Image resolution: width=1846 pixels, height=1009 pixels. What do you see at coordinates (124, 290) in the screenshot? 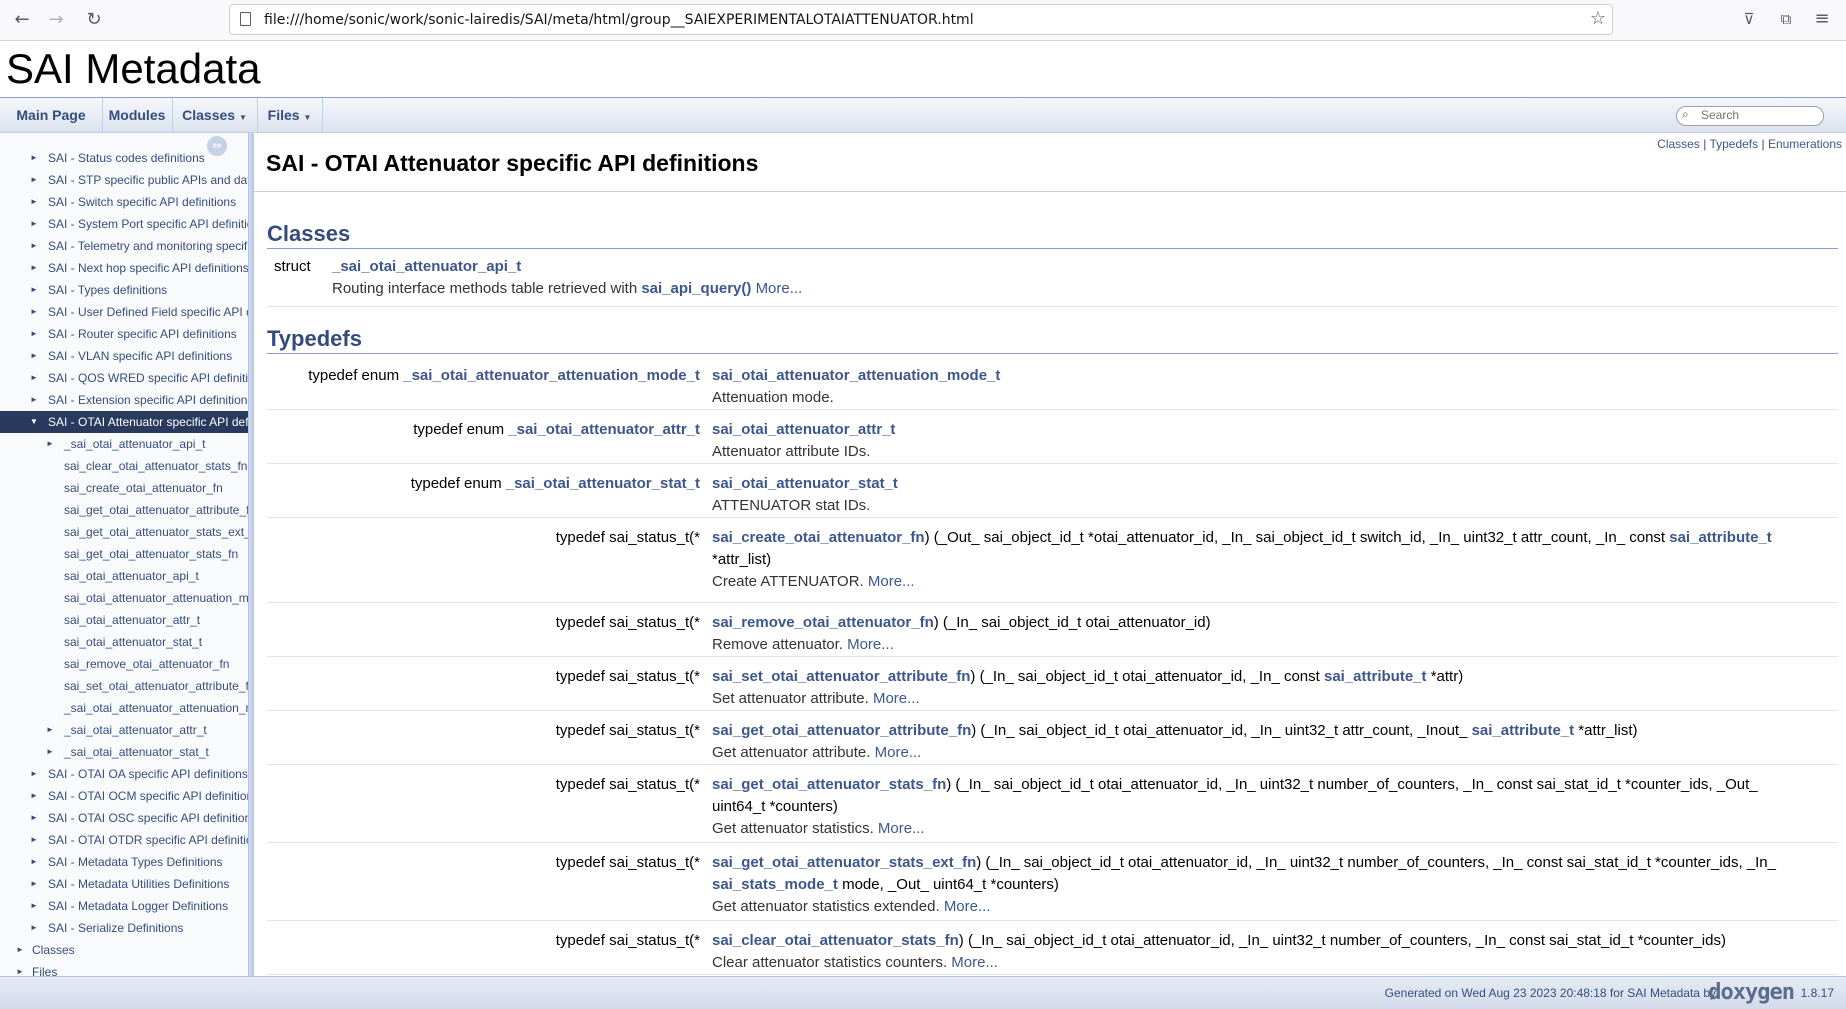
I see `sidebar-item: ► SAI - Types definitions` at bounding box center [124, 290].